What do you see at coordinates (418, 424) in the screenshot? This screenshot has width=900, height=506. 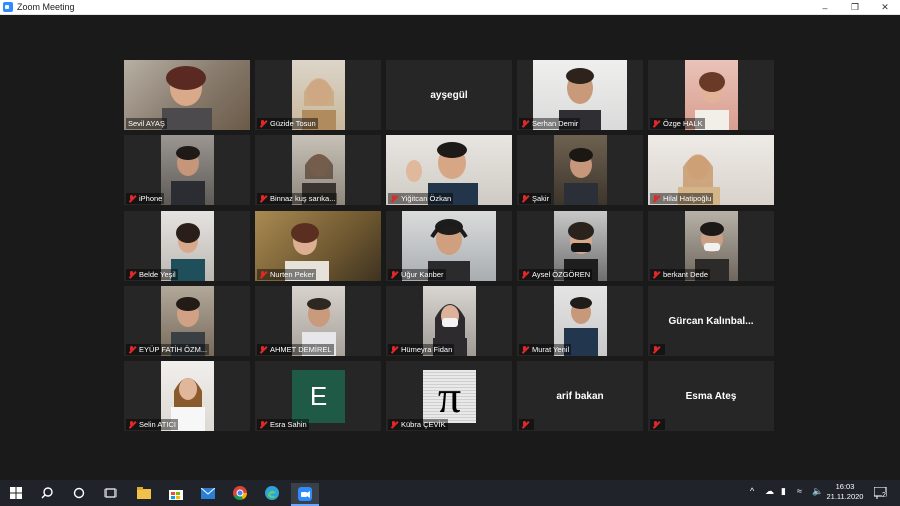 I see `participant-name-label: Kübra ÇEVİK` at bounding box center [418, 424].